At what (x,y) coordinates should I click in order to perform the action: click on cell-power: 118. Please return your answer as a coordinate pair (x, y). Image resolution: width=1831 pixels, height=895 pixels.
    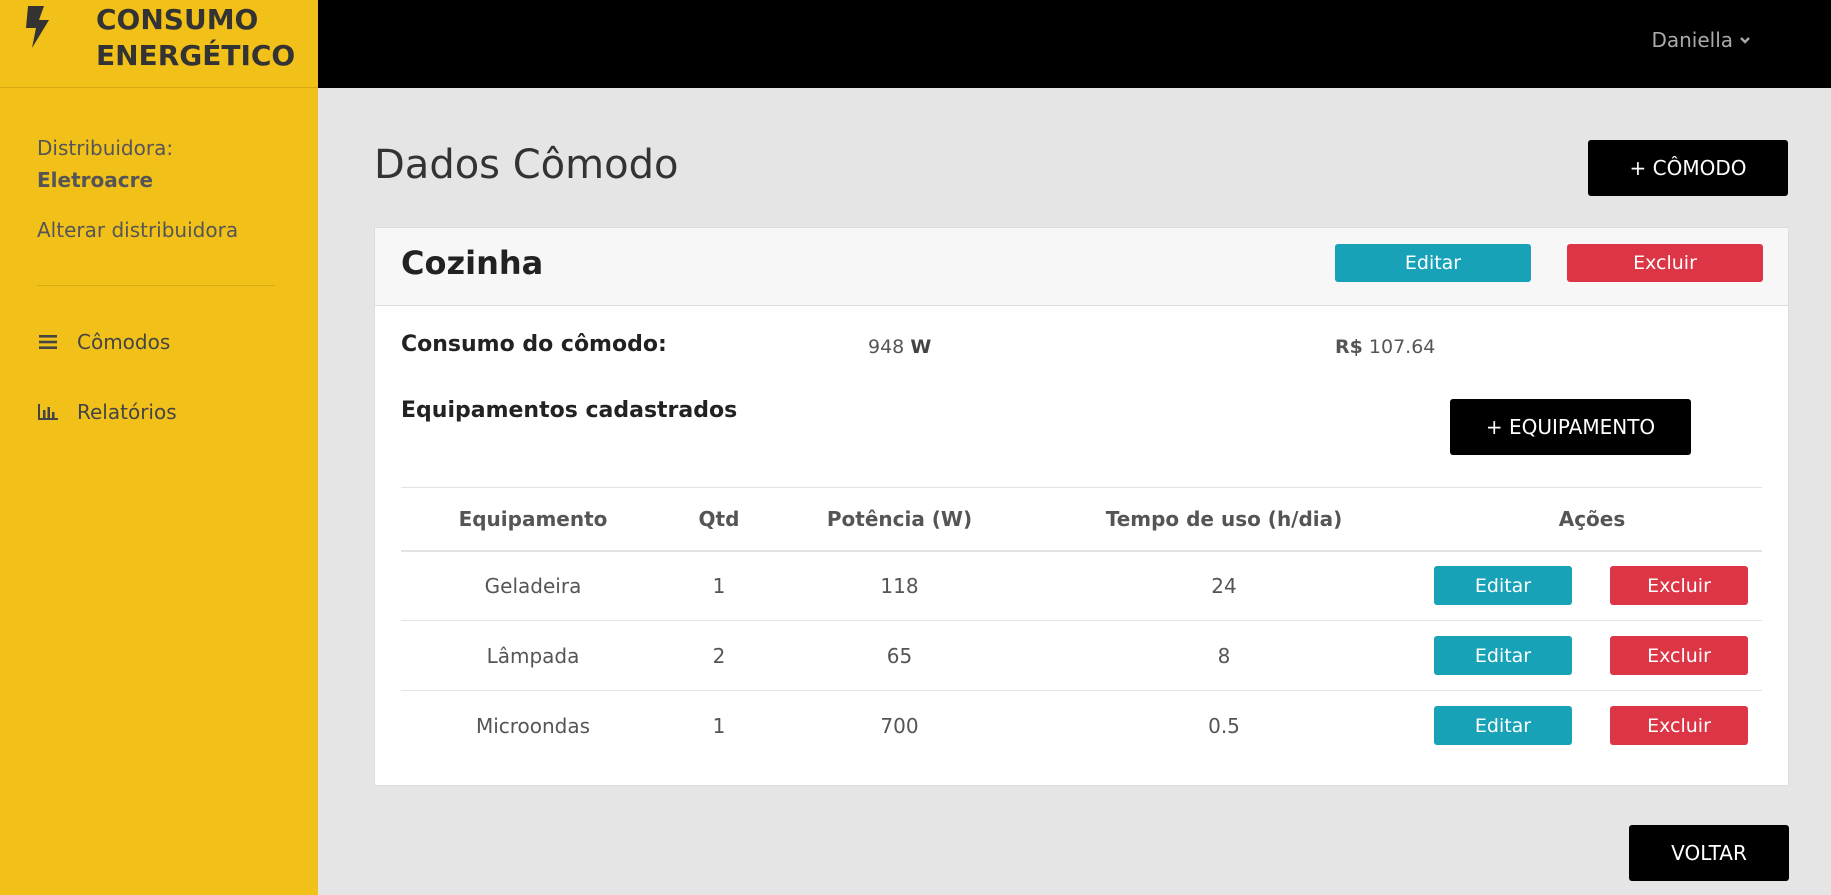
    Looking at the image, I should click on (899, 585).